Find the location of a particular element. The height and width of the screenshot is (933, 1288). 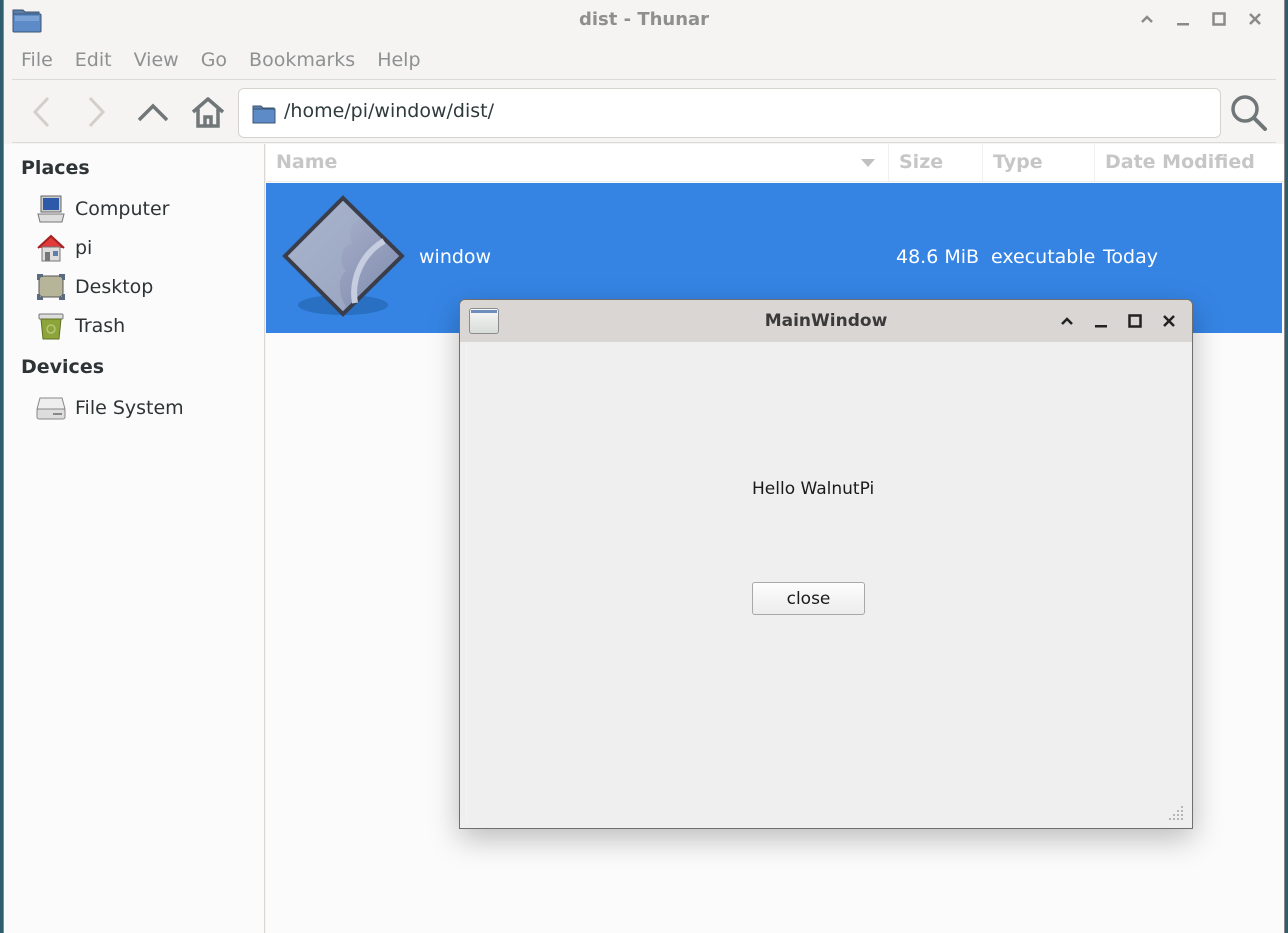

menu-bookmarks: Bookmarks is located at coordinates (307, 62).